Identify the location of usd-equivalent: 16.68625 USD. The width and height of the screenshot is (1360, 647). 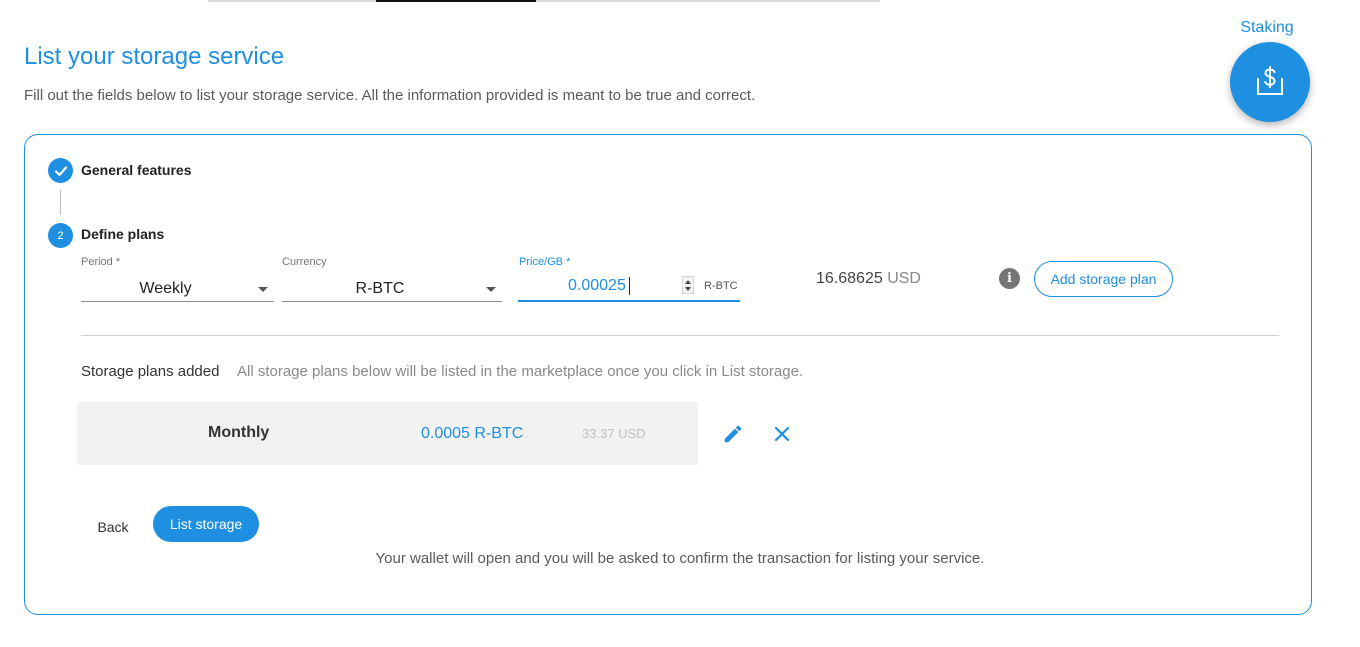
(868, 279).